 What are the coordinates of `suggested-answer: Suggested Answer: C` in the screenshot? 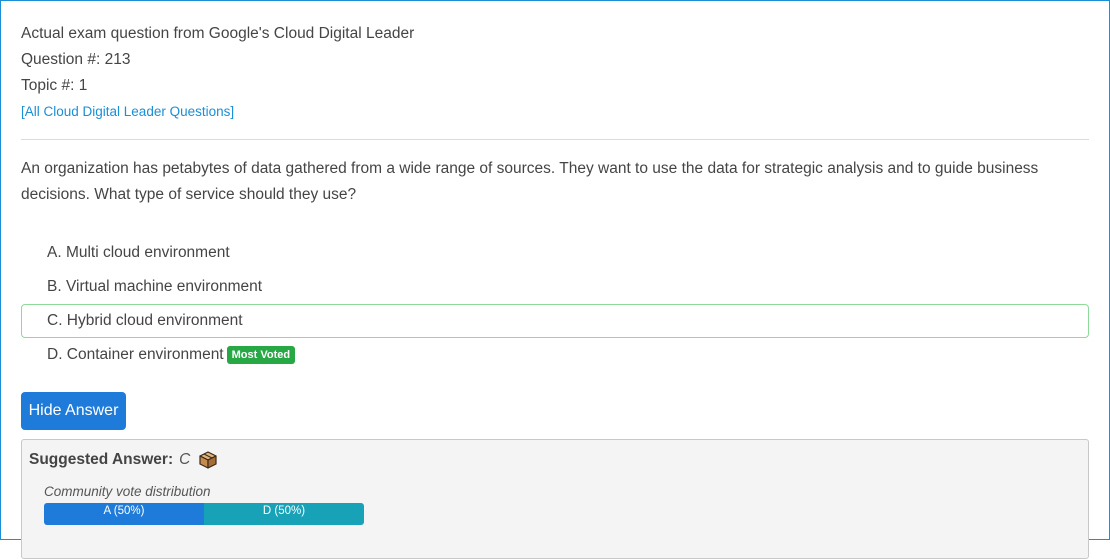 It's located at (555, 460).